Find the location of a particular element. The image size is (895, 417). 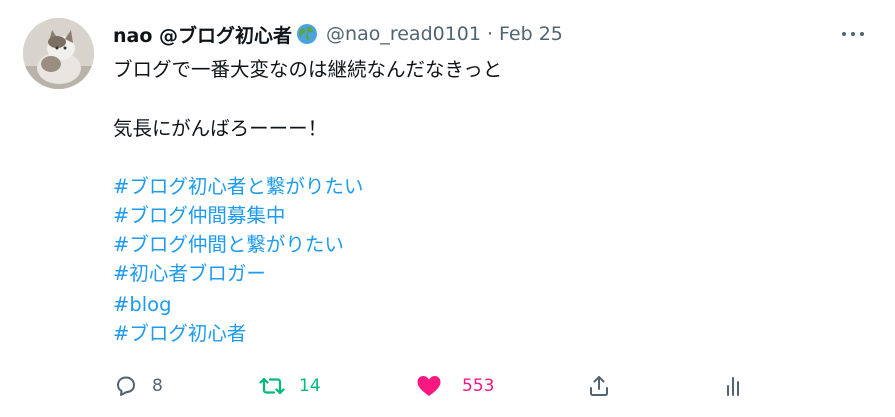

tweet-text-line: ブログで一番大変なのは継続なんだなきっと is located at coordinates (308, 69).